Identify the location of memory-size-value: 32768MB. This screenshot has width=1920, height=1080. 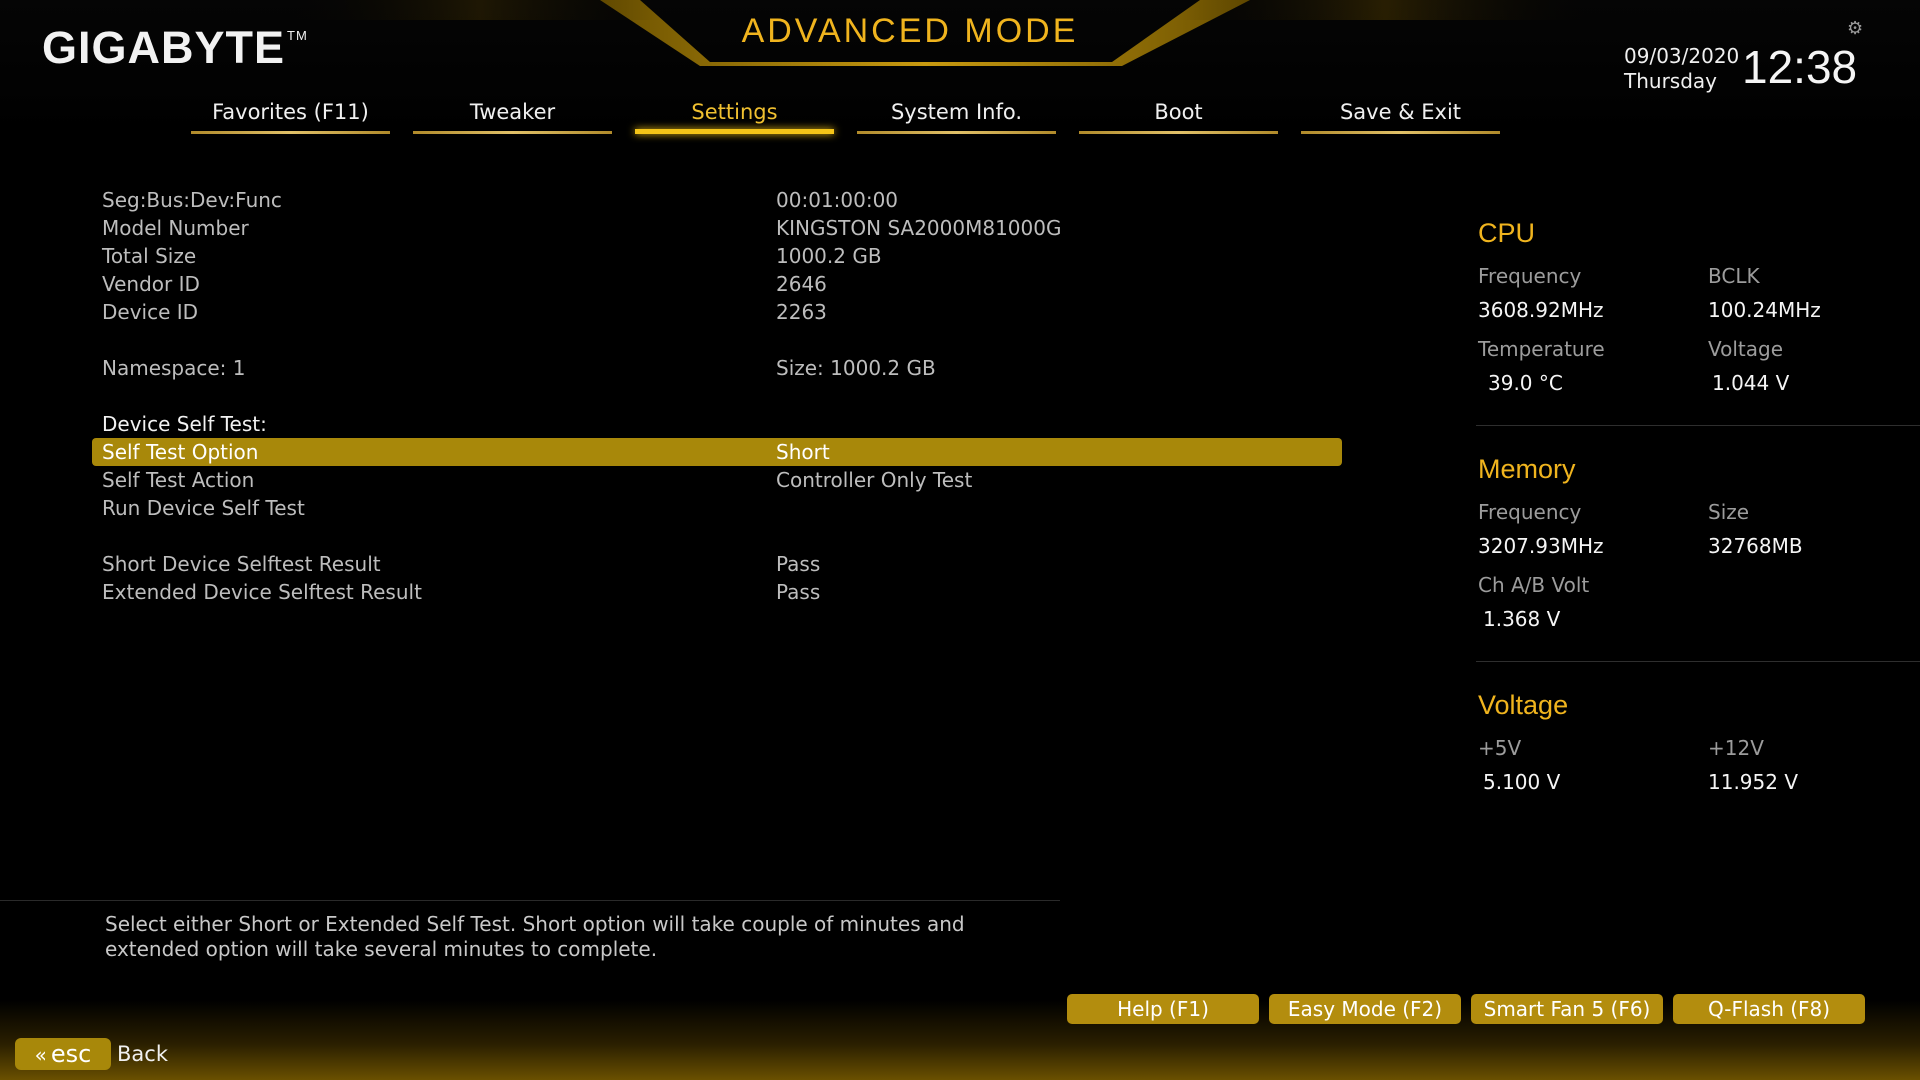
(1755, 546).